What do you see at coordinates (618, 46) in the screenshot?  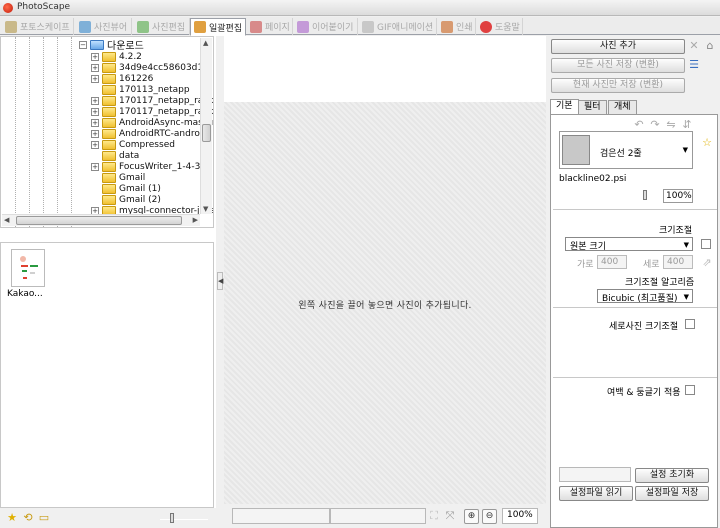 I see `add-photo-button: 사진 추가` at bounding box center [618, 46].